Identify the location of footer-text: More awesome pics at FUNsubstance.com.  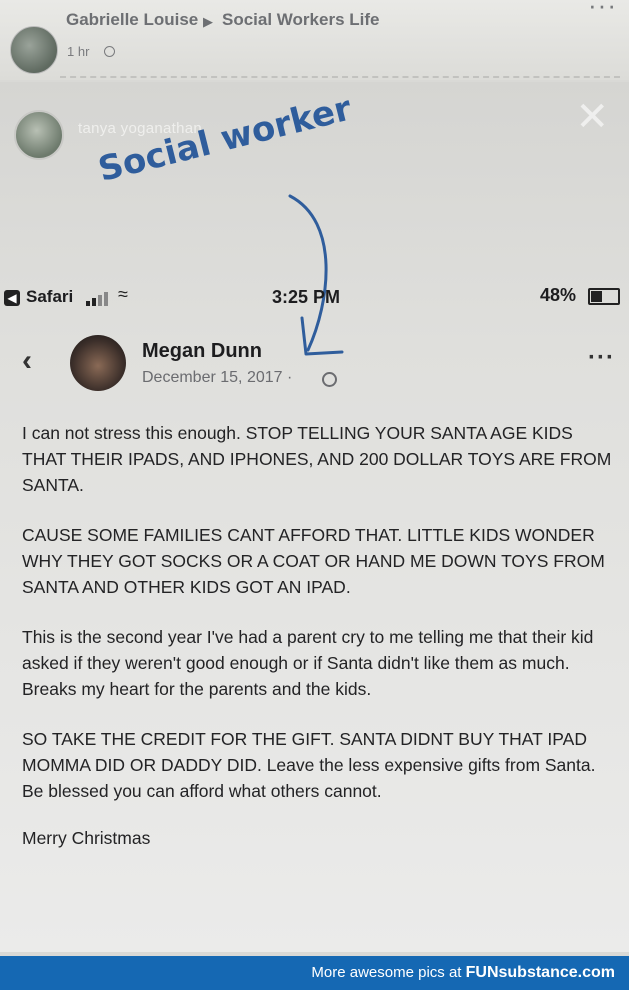
(463, 973).